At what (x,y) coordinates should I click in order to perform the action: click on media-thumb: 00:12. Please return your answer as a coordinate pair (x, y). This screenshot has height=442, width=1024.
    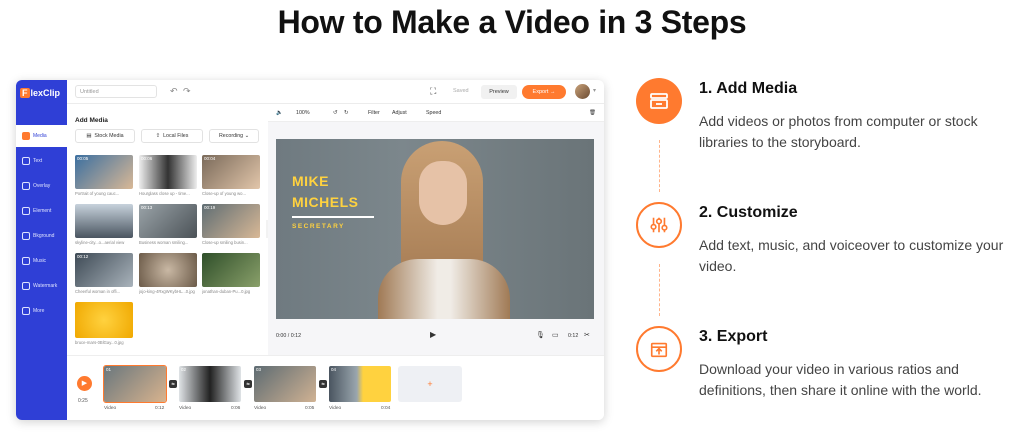
    Looking at the image, I should click on (104, 270).